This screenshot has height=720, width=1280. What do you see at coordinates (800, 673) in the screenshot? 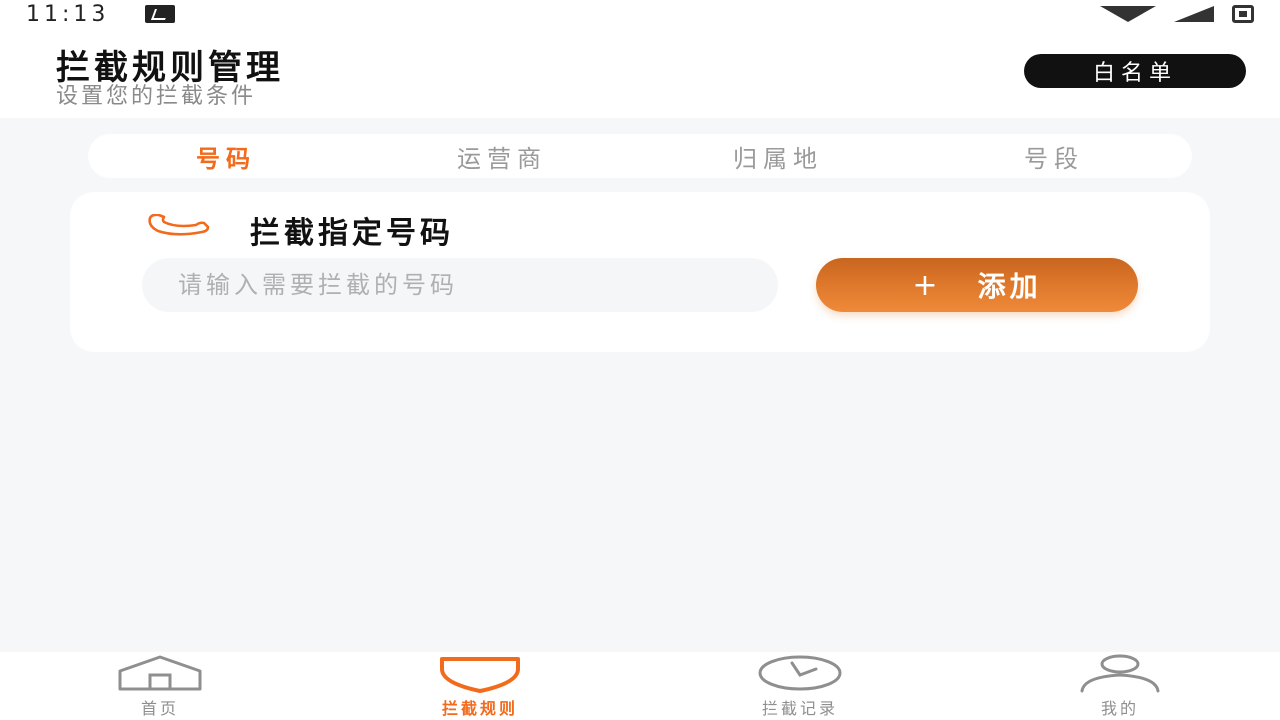
I see `clock-icon` at bounding box center [800, 673].